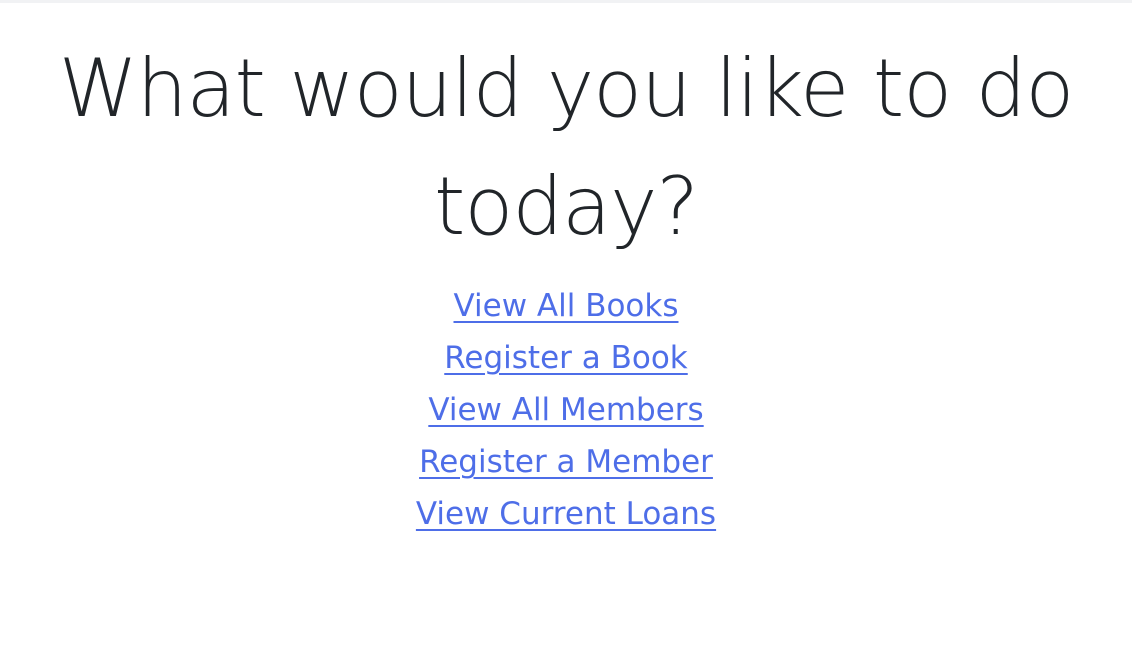 This screenshot has width=1132, height=647. I want to click on view-all-members-link: View All Members, so click(565, 410).